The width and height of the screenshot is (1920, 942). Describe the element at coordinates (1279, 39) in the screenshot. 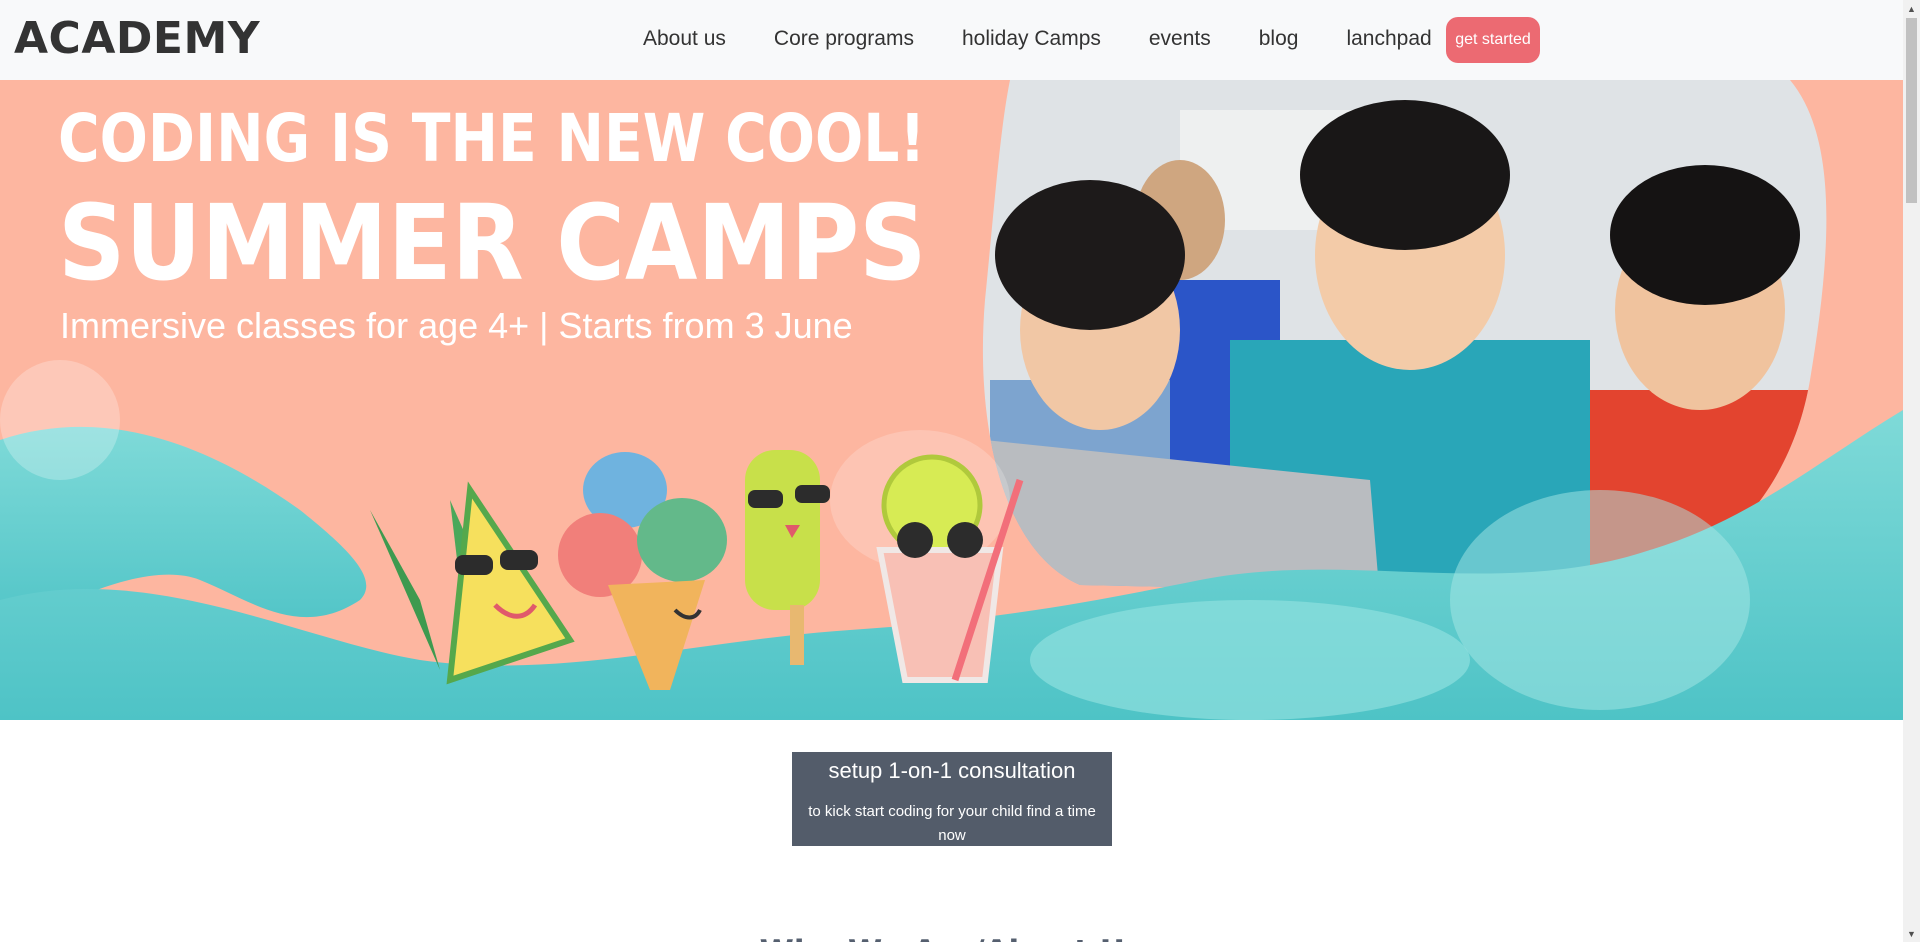

I see `nav-link-blog: blog` at that location.